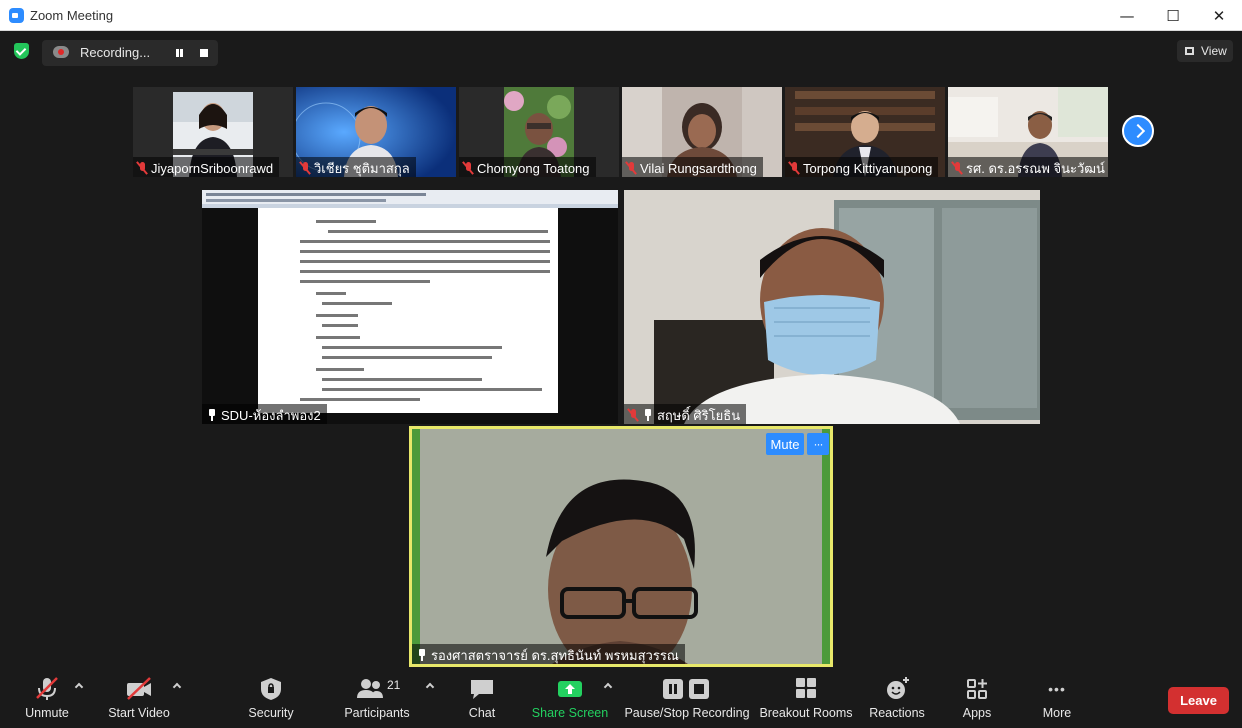 The height and width of the screenshot is (728, 1242). What do you see at coordinates (482, 713) in the screenshot?
I see `chat-label: Chat` at bounding box center [482, 713].